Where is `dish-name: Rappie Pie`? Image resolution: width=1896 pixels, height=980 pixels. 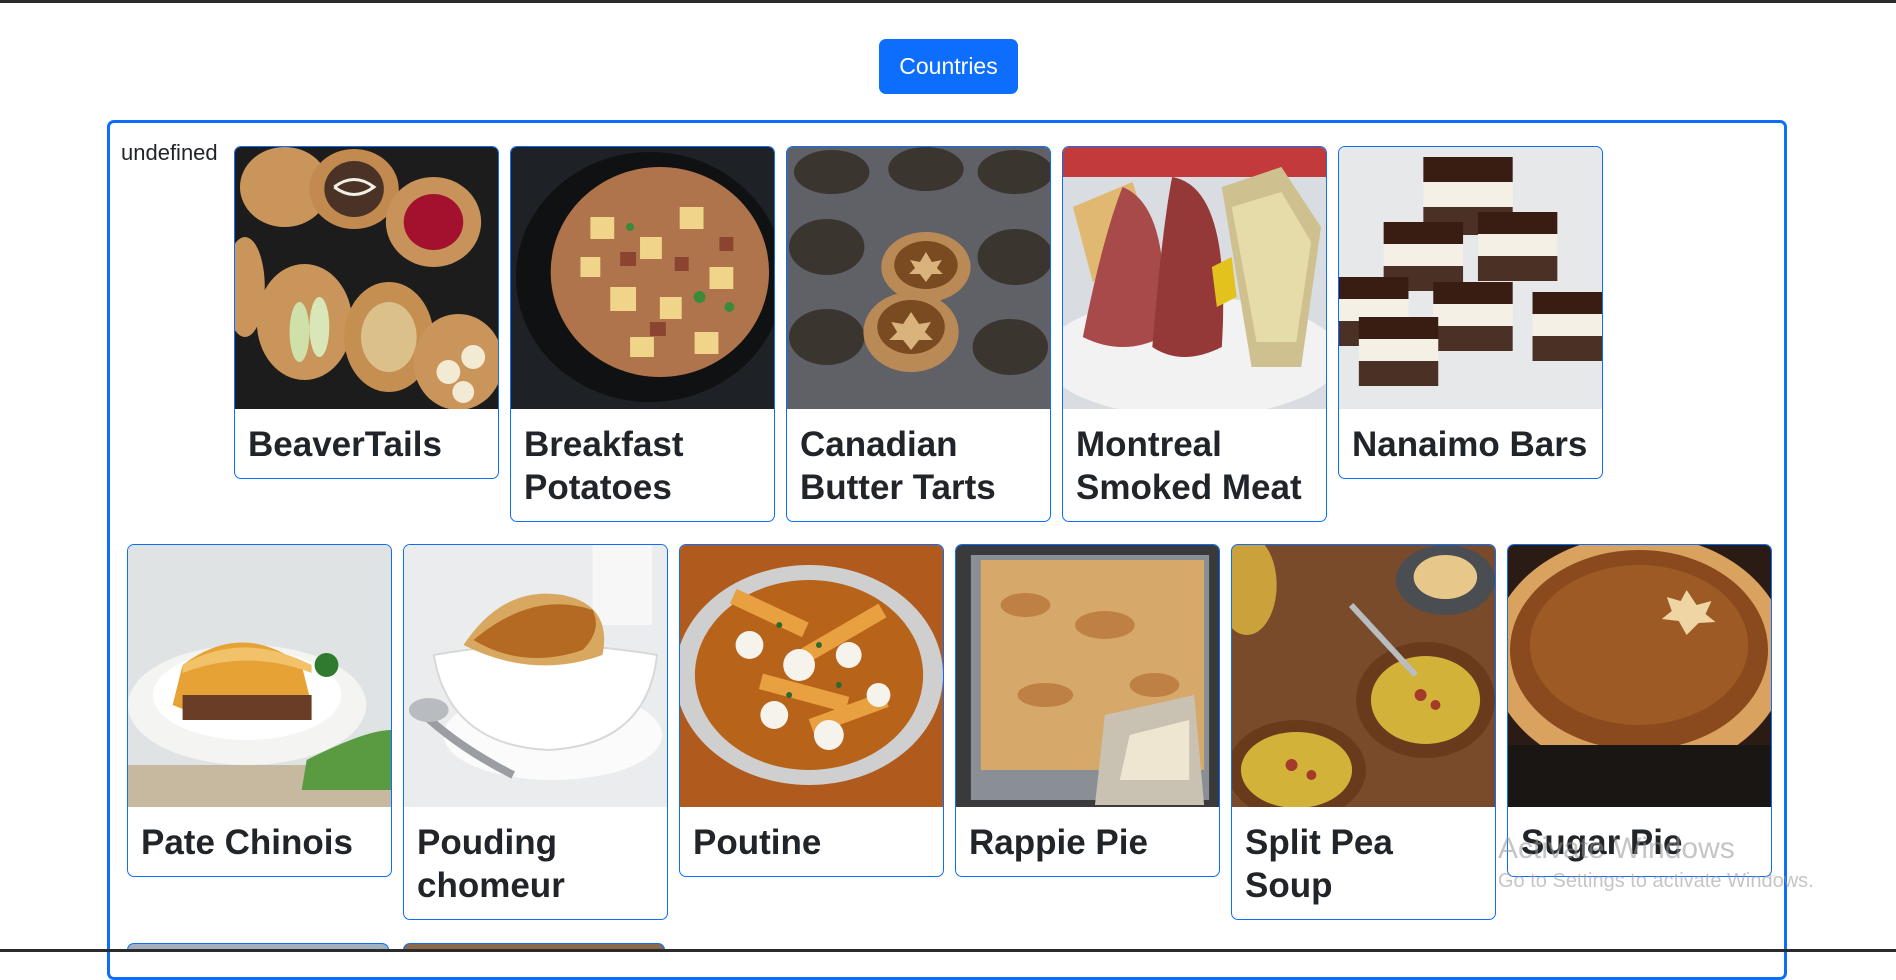 dish-name: Rappie Pie is located at coordinates (1058, 842).